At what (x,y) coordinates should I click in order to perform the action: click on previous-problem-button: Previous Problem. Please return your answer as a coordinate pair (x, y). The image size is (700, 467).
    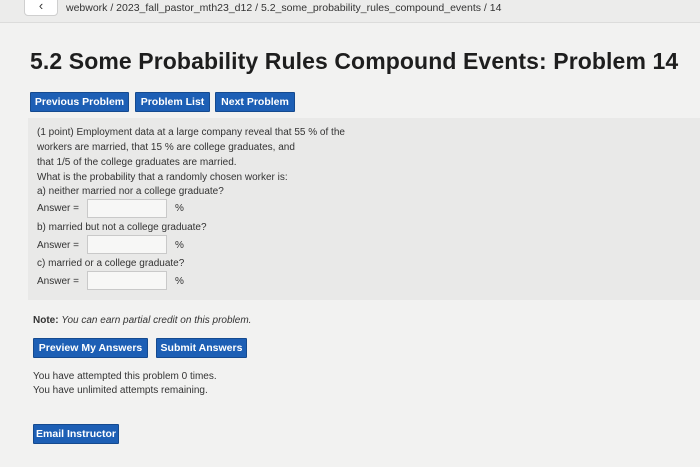
    Looking at the image, I should click on (79, 102).